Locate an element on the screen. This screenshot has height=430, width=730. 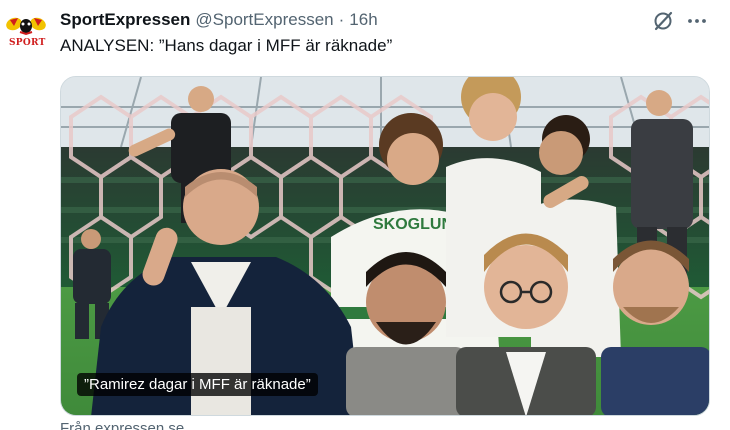
avatar: SPORT is located at coordinates (26, 32).